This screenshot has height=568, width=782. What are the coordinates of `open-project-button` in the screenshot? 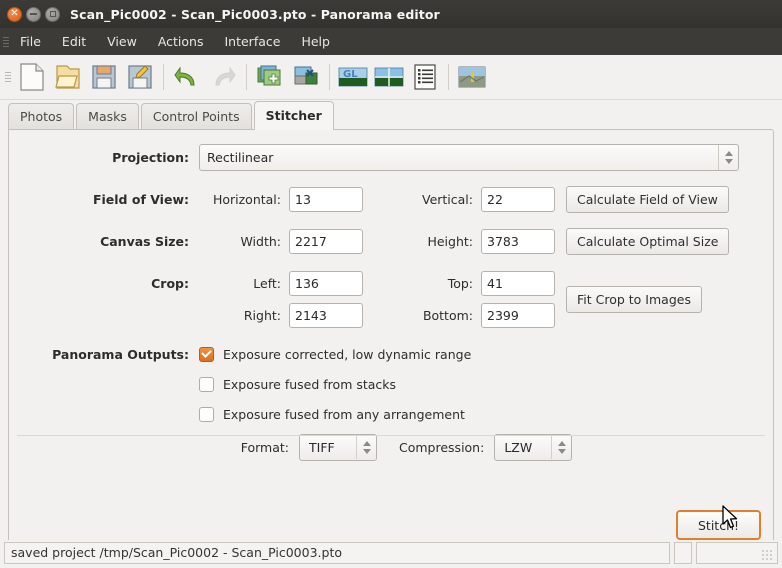 It's located at (68, 77).